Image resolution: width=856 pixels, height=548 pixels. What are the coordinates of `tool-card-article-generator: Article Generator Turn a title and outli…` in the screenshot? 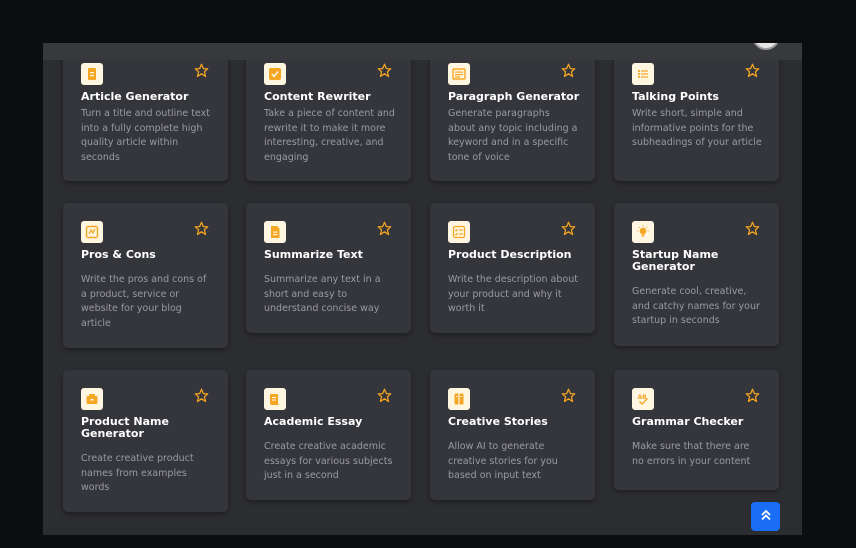 It's located at (145, 113).